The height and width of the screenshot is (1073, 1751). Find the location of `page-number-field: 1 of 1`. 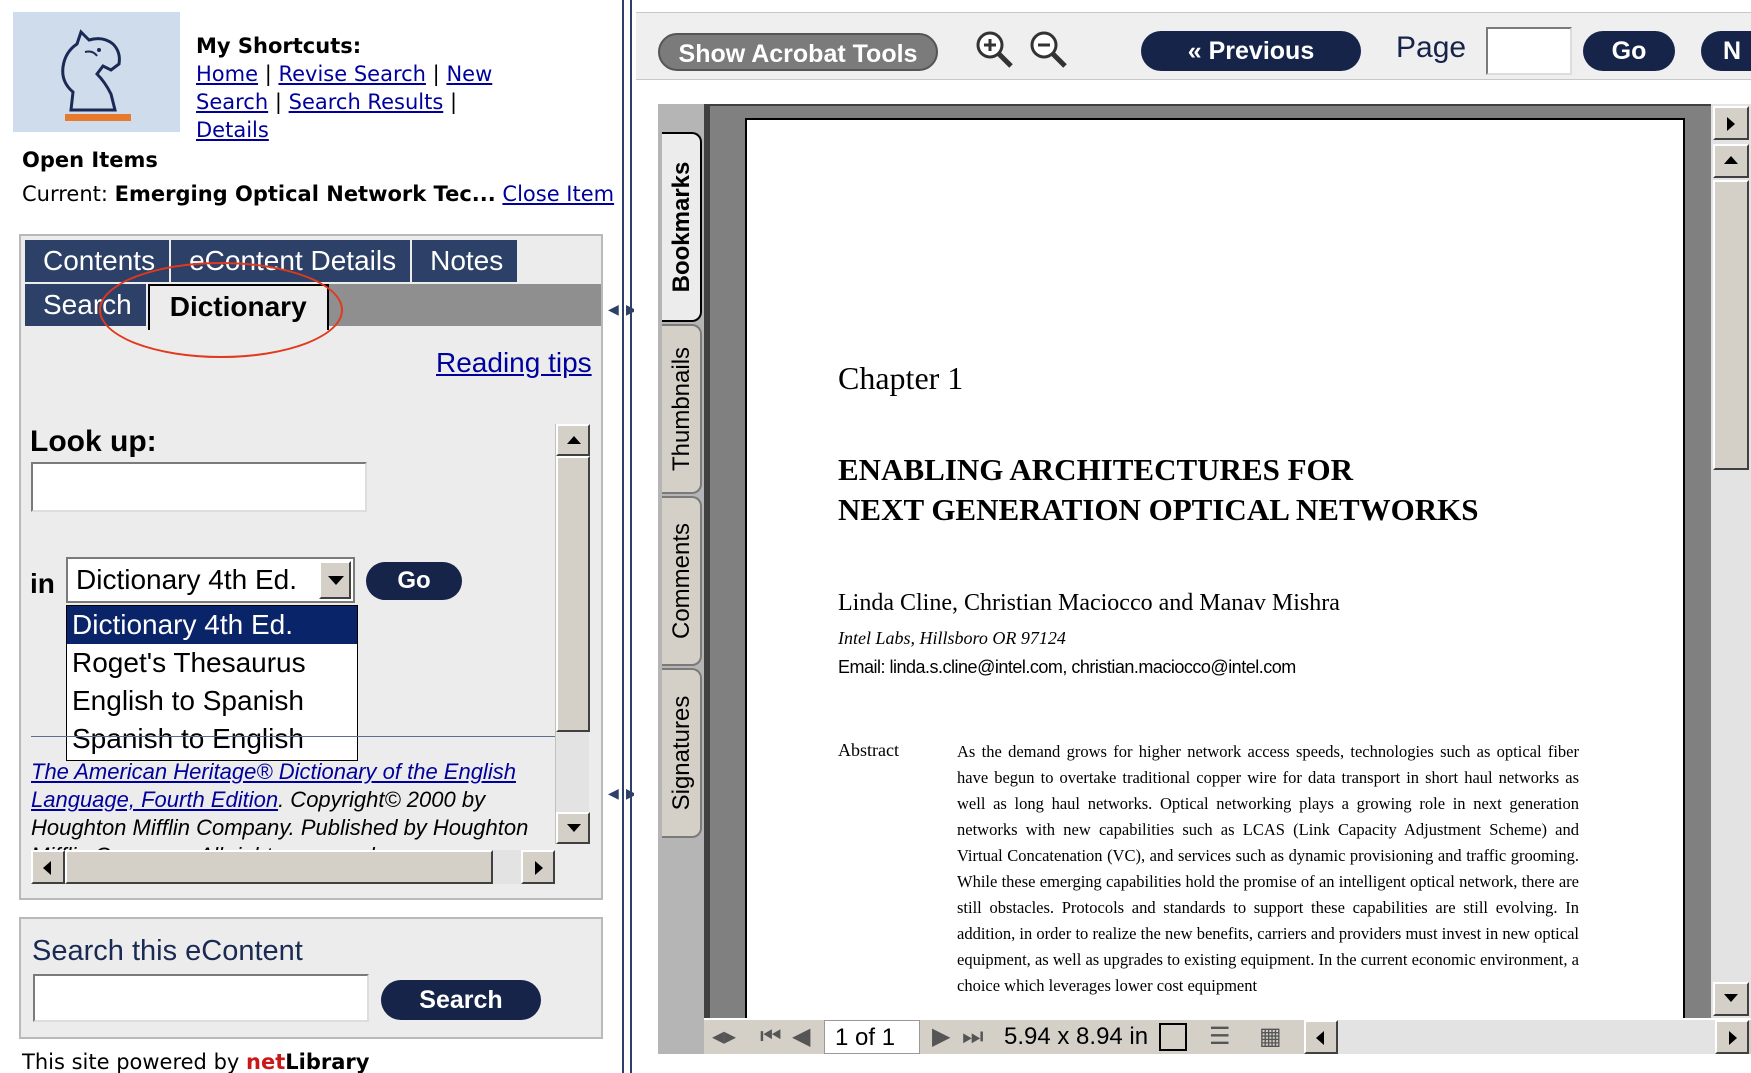

page-number-field: 1 of 1 is located at coordinates (872, 1037).